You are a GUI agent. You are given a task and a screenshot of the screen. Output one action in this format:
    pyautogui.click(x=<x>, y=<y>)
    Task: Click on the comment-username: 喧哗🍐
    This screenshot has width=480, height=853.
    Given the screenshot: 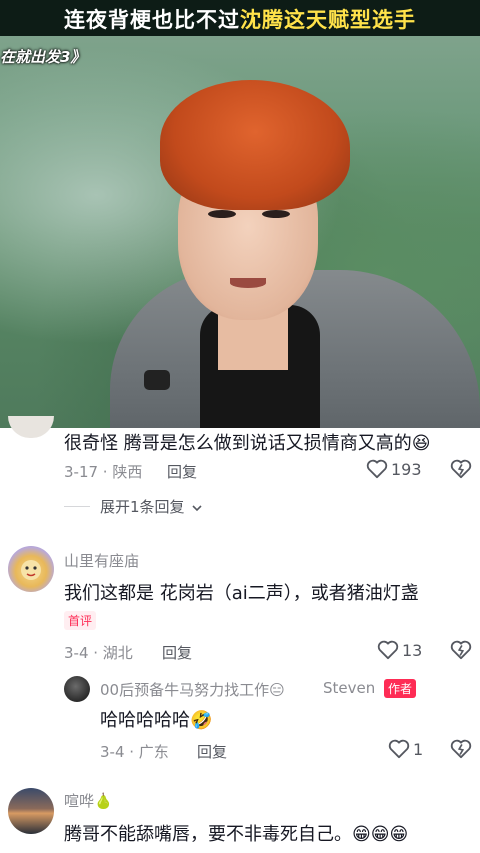 What is the action you would take?
    pyautogui.click(x=88, y=800)
    